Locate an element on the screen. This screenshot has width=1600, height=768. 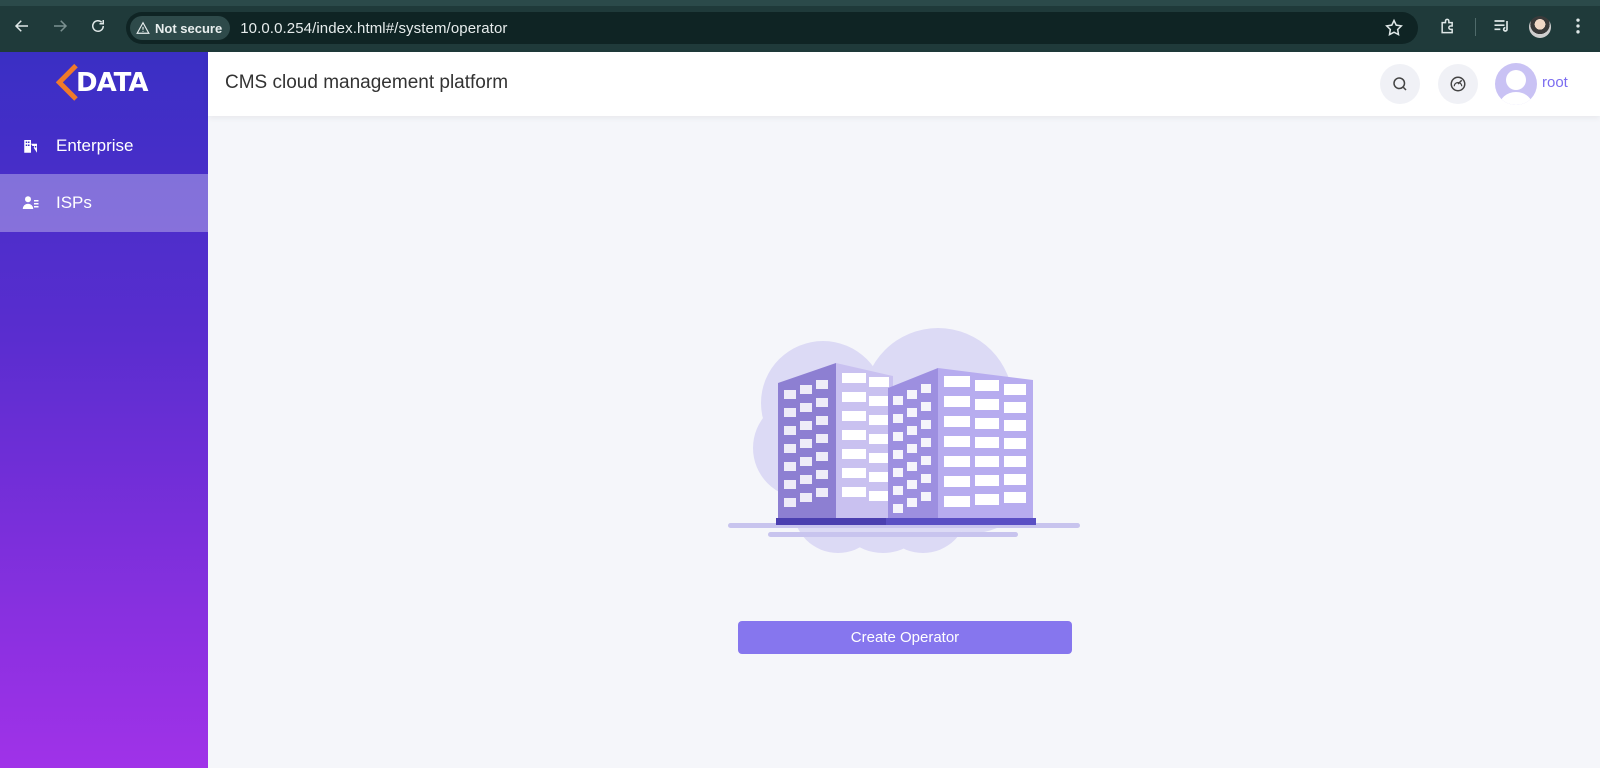
empty-state-illustration is located at coordinates (904, 443).